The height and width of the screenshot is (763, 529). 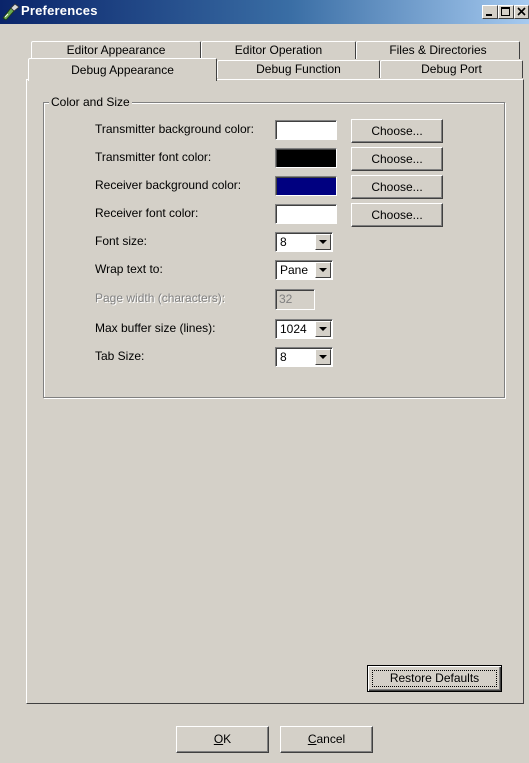 What do you see at coordinates (293, 329) in the screenshot?
I see `max-buffer-value: 1024` at bounding box center [293, 329].